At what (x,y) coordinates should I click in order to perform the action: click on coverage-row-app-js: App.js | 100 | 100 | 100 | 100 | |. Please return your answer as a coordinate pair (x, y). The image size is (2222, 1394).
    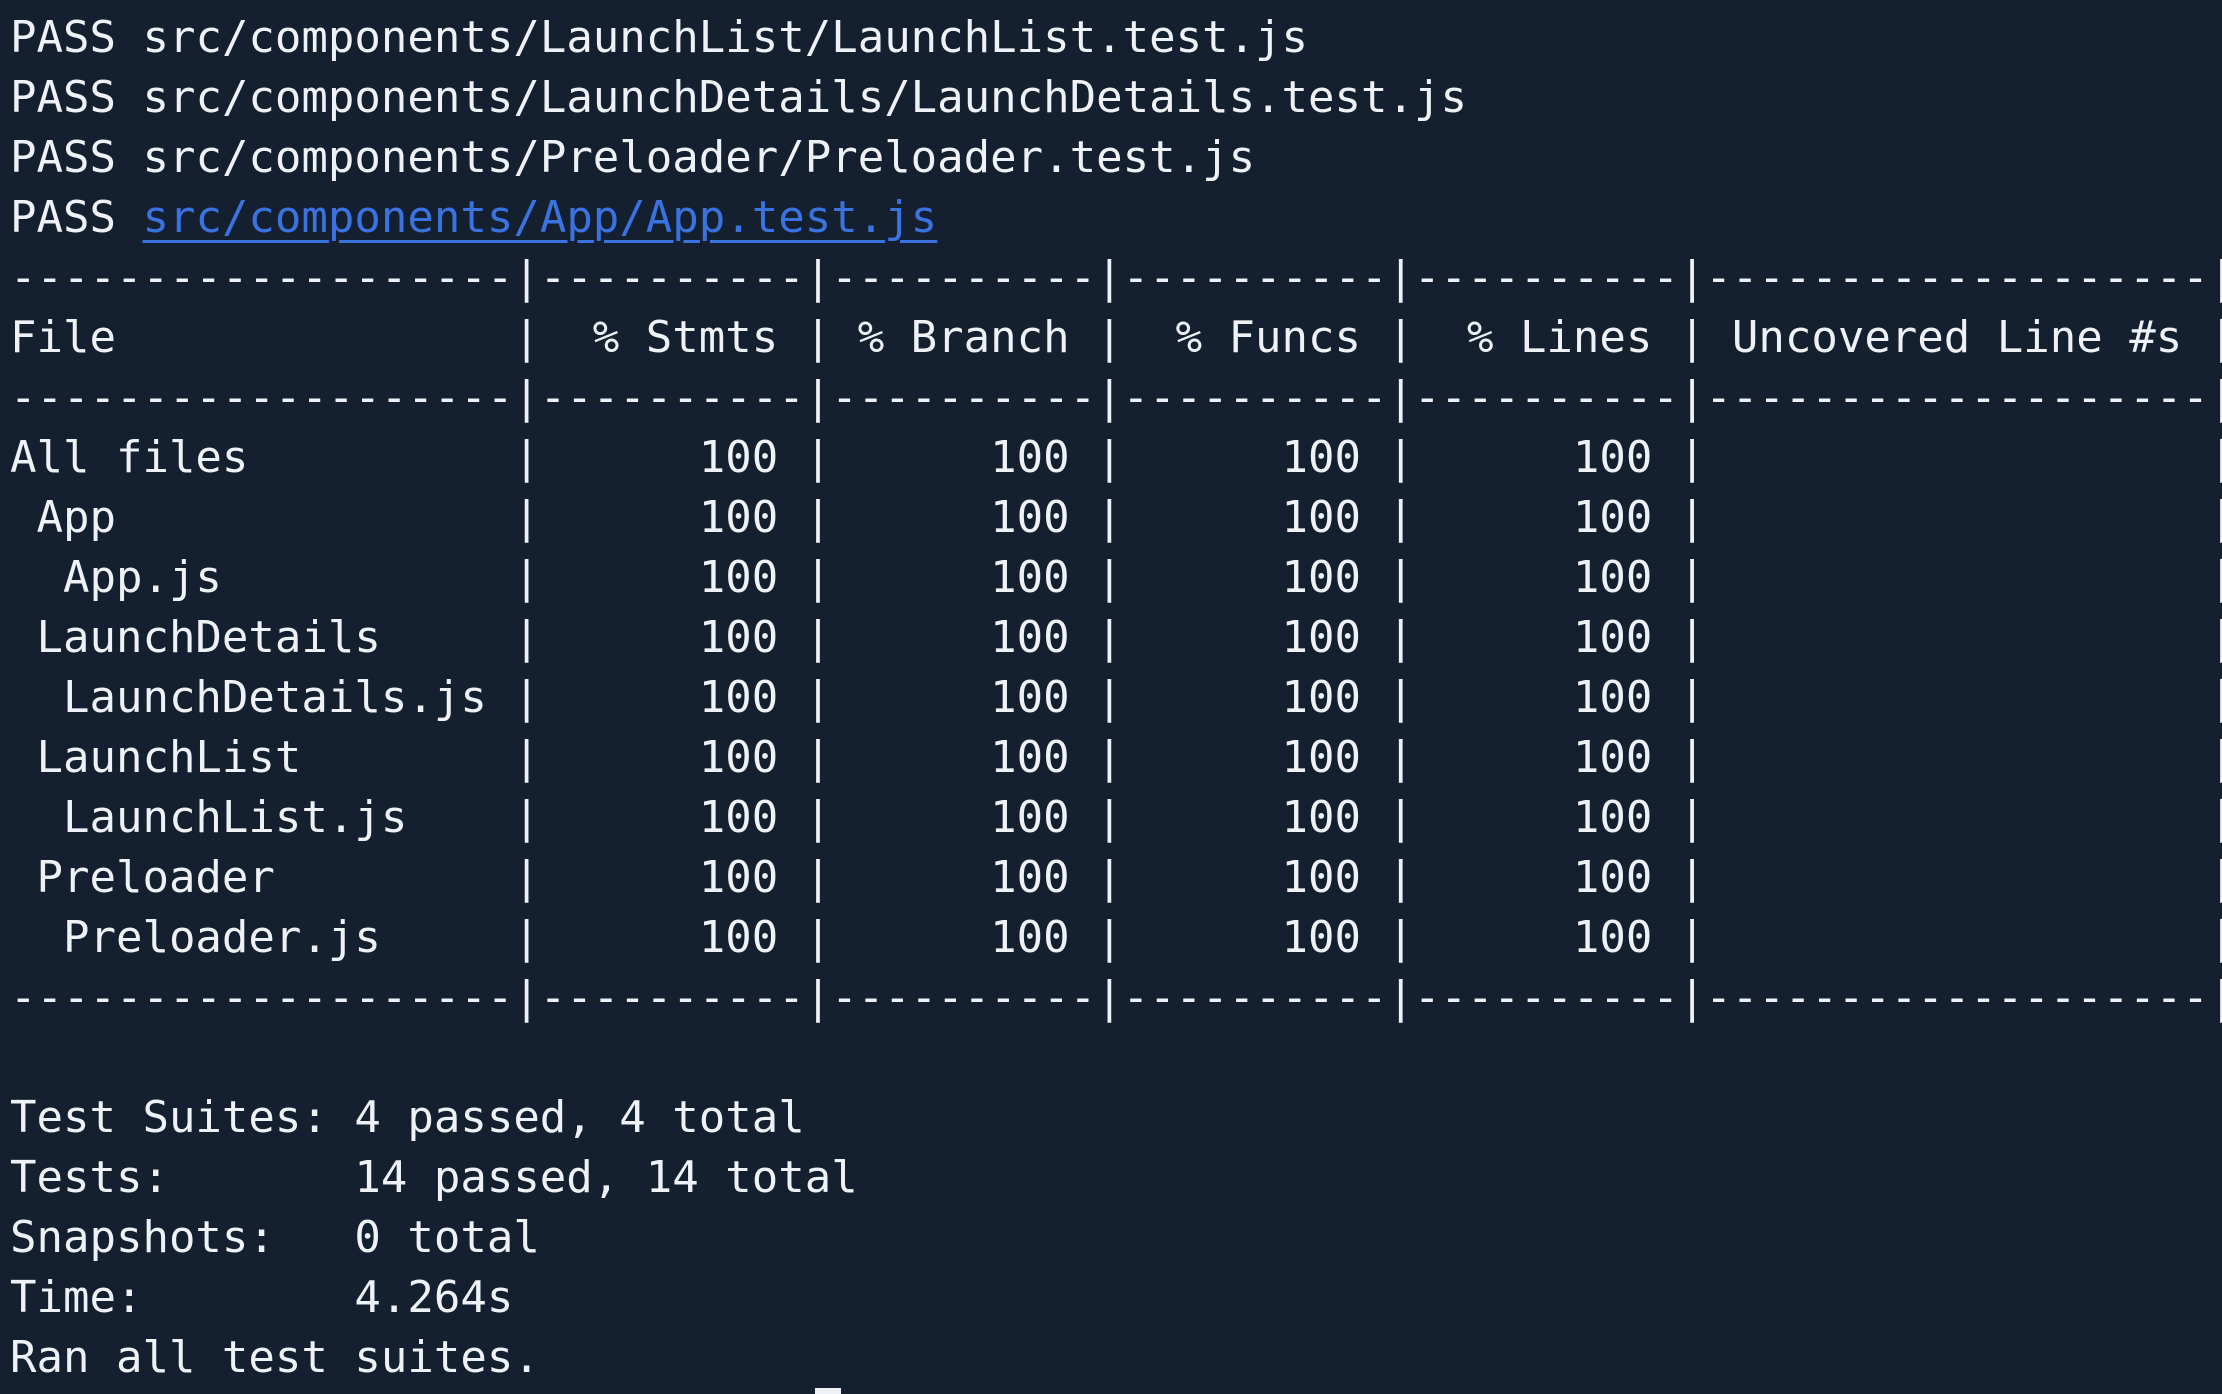
    Looking at the image, I should click on (1116, 577).